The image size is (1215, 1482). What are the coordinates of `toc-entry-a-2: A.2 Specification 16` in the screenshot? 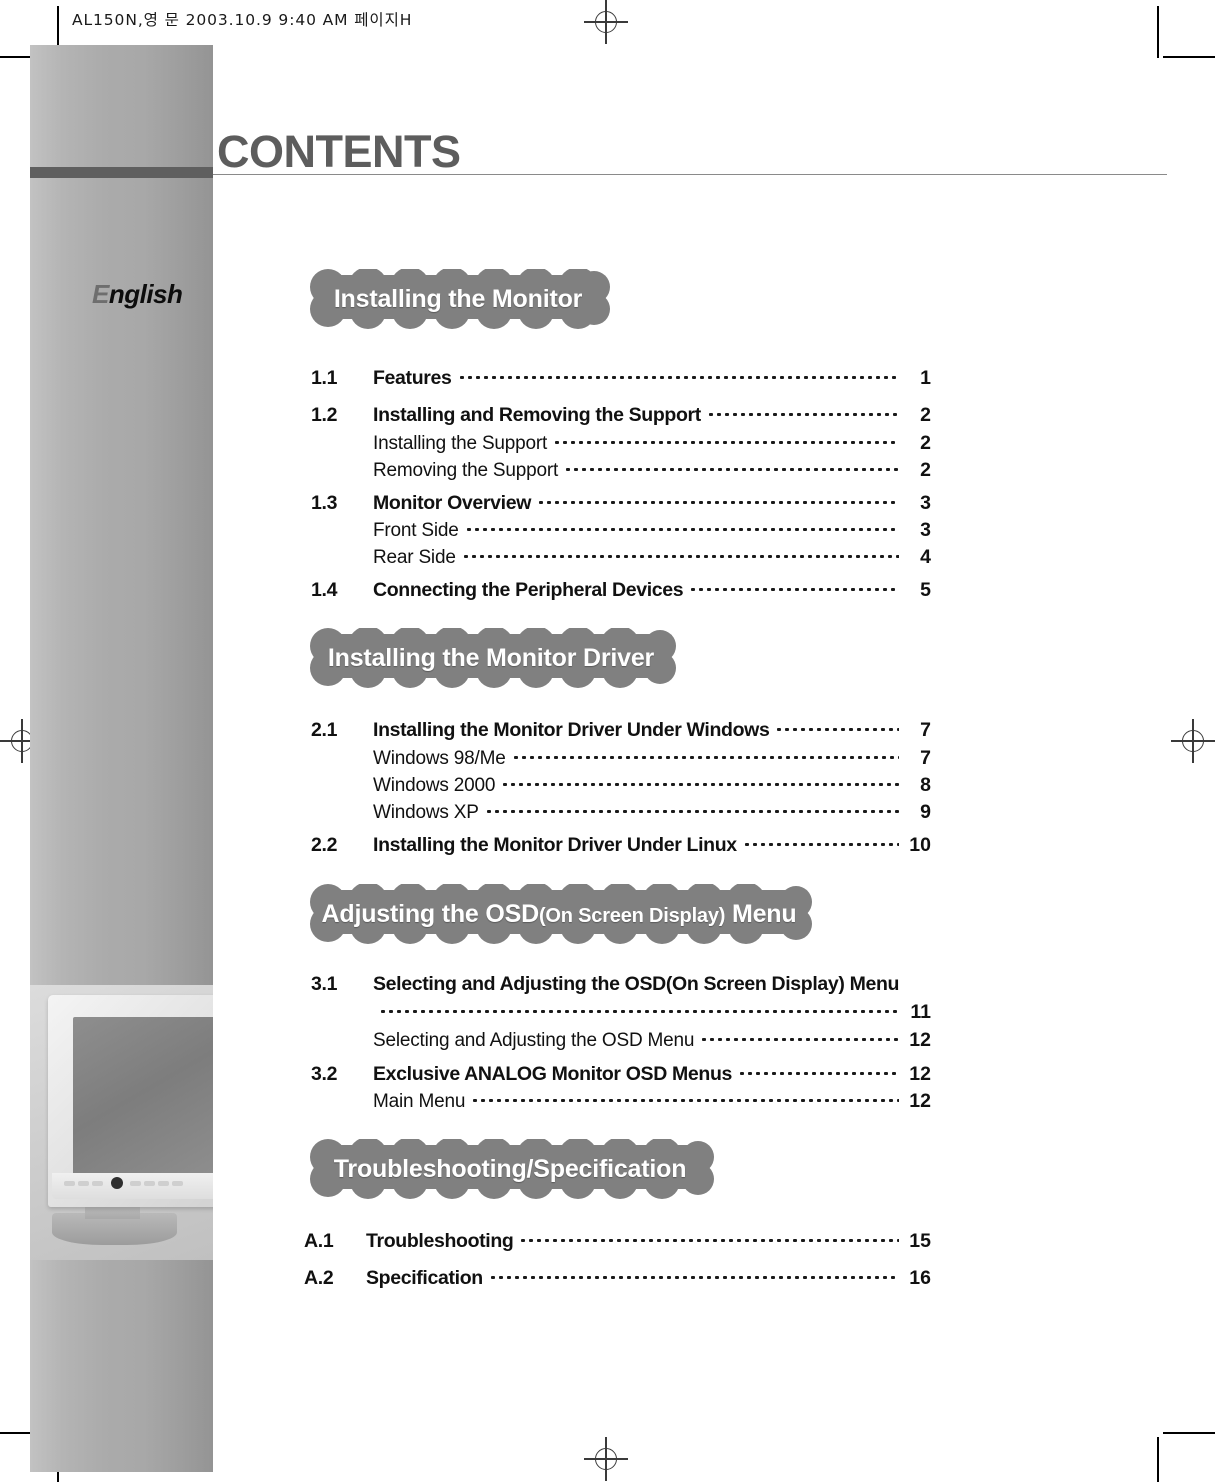 It's located at (617, 1278).